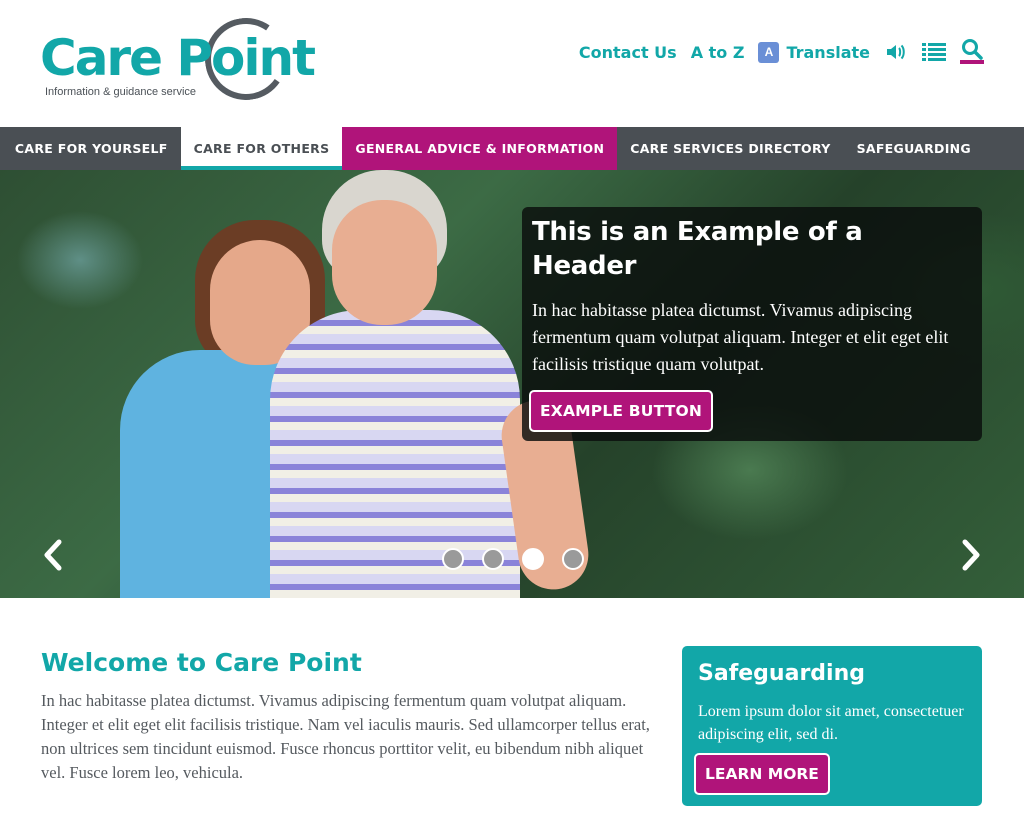 This screenshot has width=1024, height=825. What do you see at coordinates (781, 673) in the screenshot?
I see `safeguarding-title: Safeguarding` at bounding box center [781, 673].